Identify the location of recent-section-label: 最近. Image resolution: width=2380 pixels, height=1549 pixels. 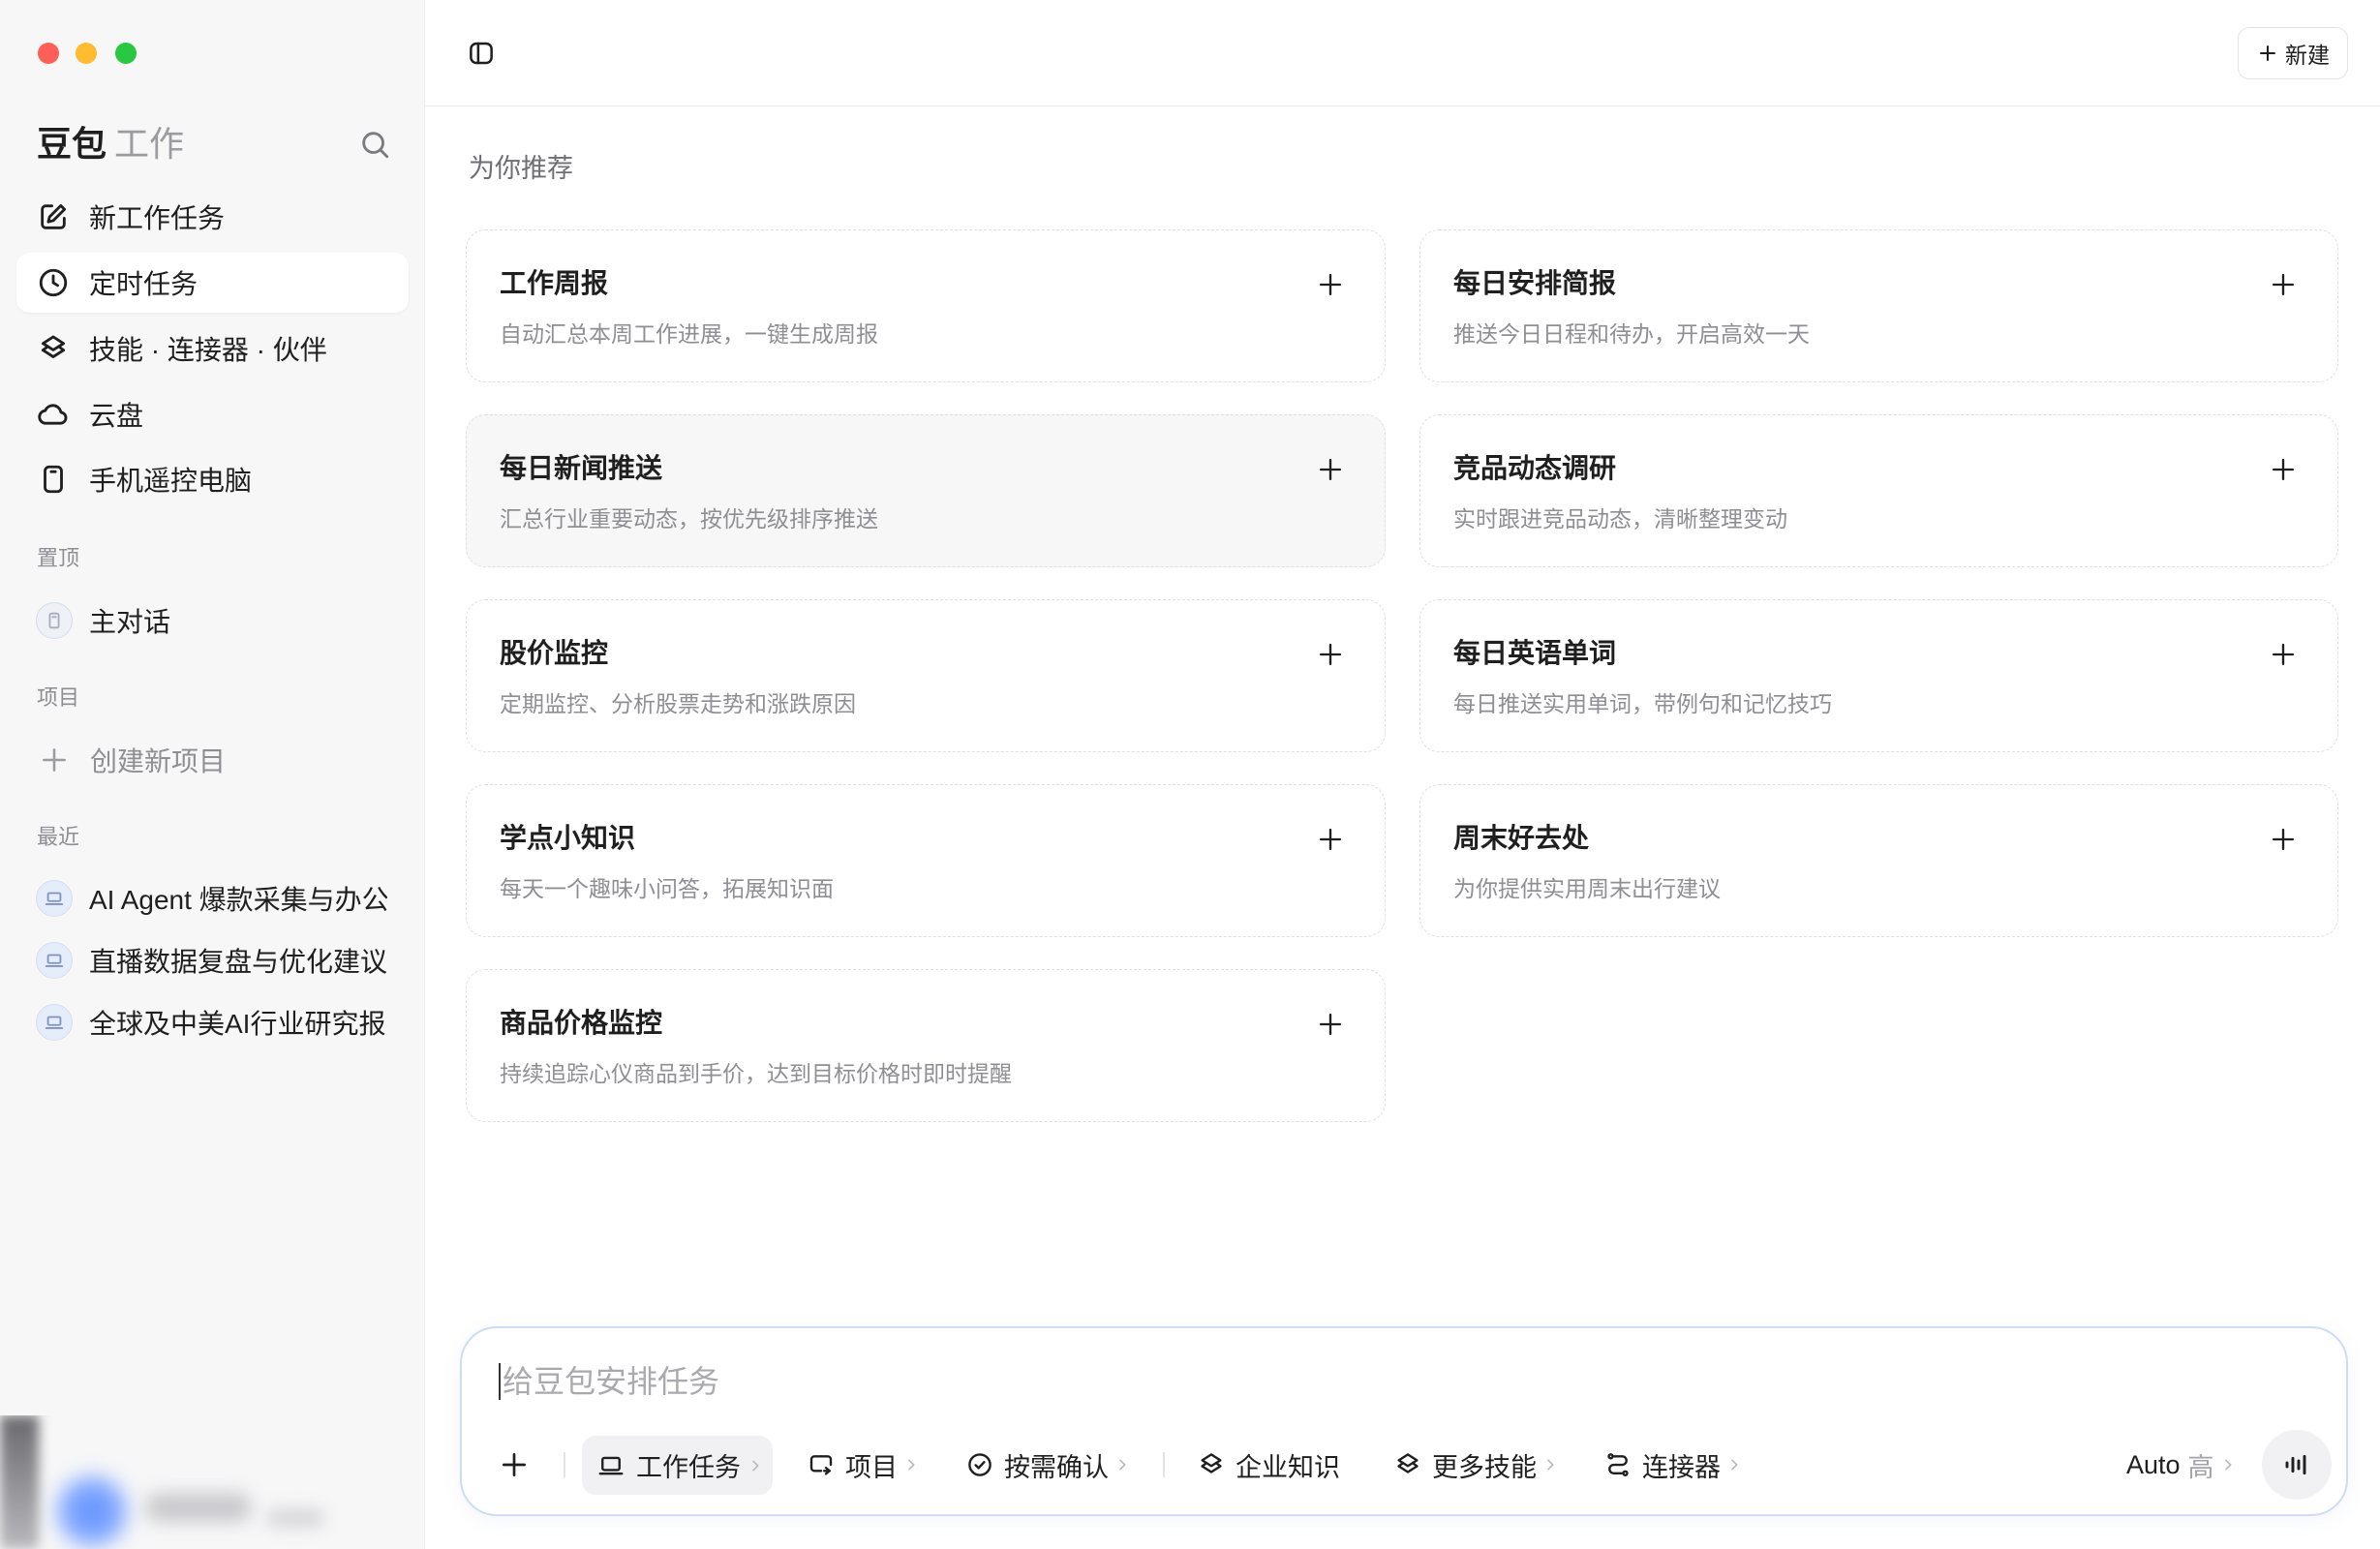
(59, 837).